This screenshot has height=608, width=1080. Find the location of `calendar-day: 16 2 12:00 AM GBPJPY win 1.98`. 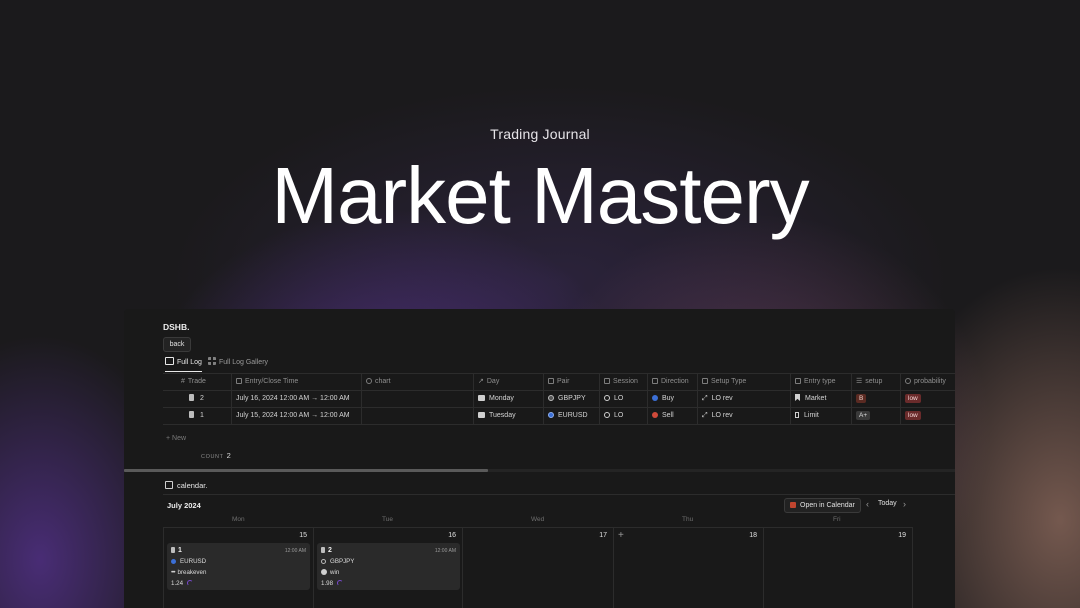

calendar-day: 16 2 12:00 AM GBPJPY win 1.98 is located at coordinates (387, 568).